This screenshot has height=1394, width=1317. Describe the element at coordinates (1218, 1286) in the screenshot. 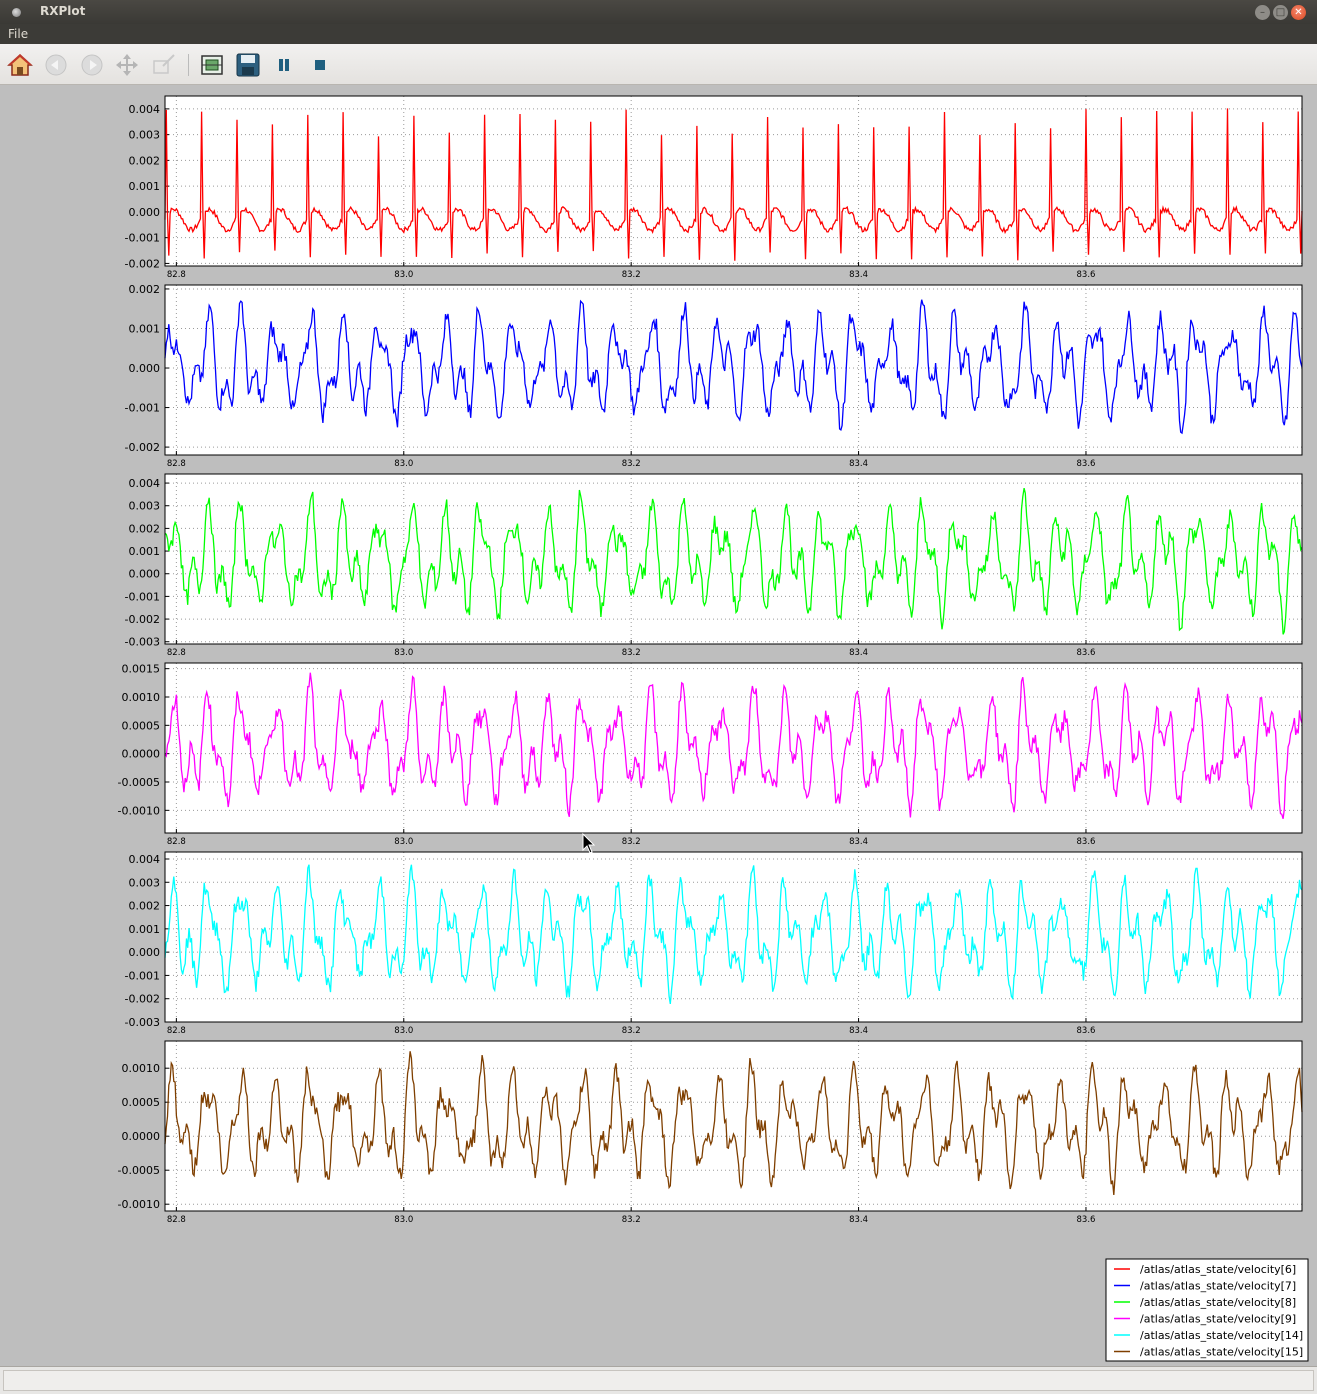

I see `legend-label: /atlas/atlas_state/velocity[7]` at that location.